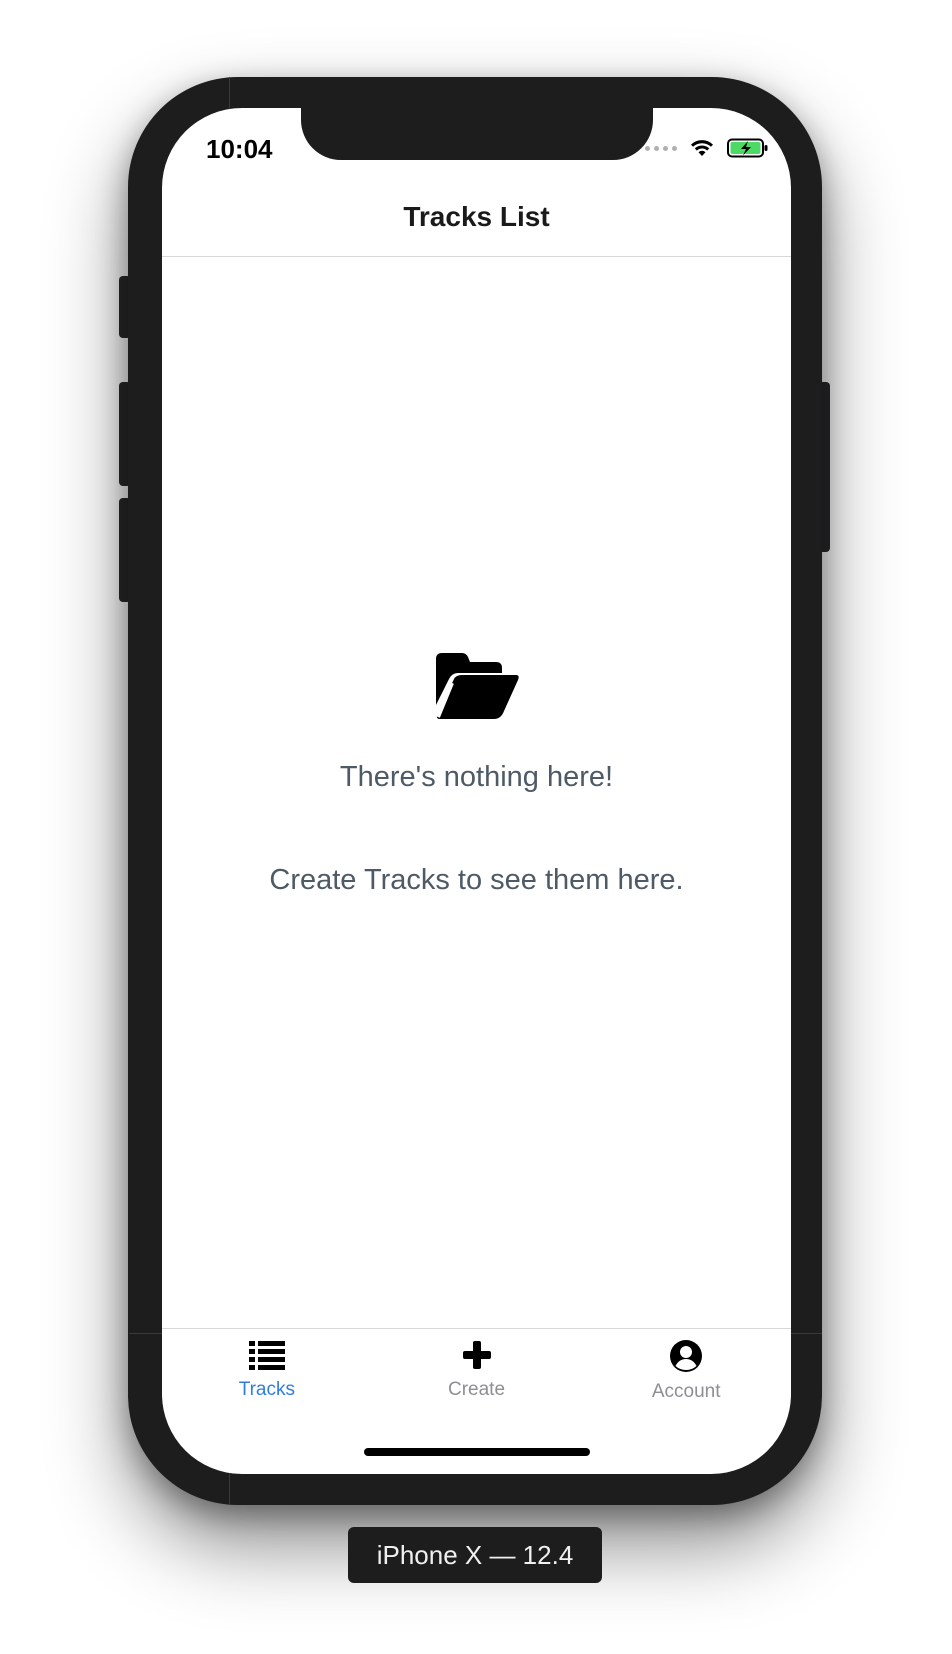 The image size is (952, 1654). I want to click on status-time: 10:04, so click(239, 149).